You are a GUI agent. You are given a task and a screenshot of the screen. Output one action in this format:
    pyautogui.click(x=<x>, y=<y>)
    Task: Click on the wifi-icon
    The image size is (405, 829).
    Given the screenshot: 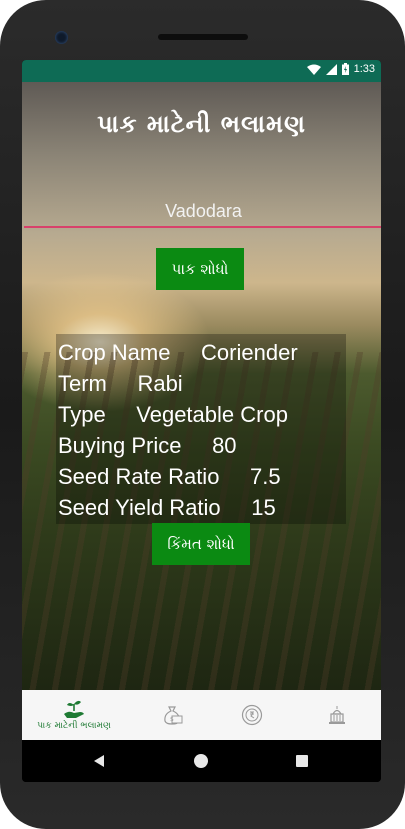 What is the action you would take?
    pyautogui.click(x=313, y=69)
    